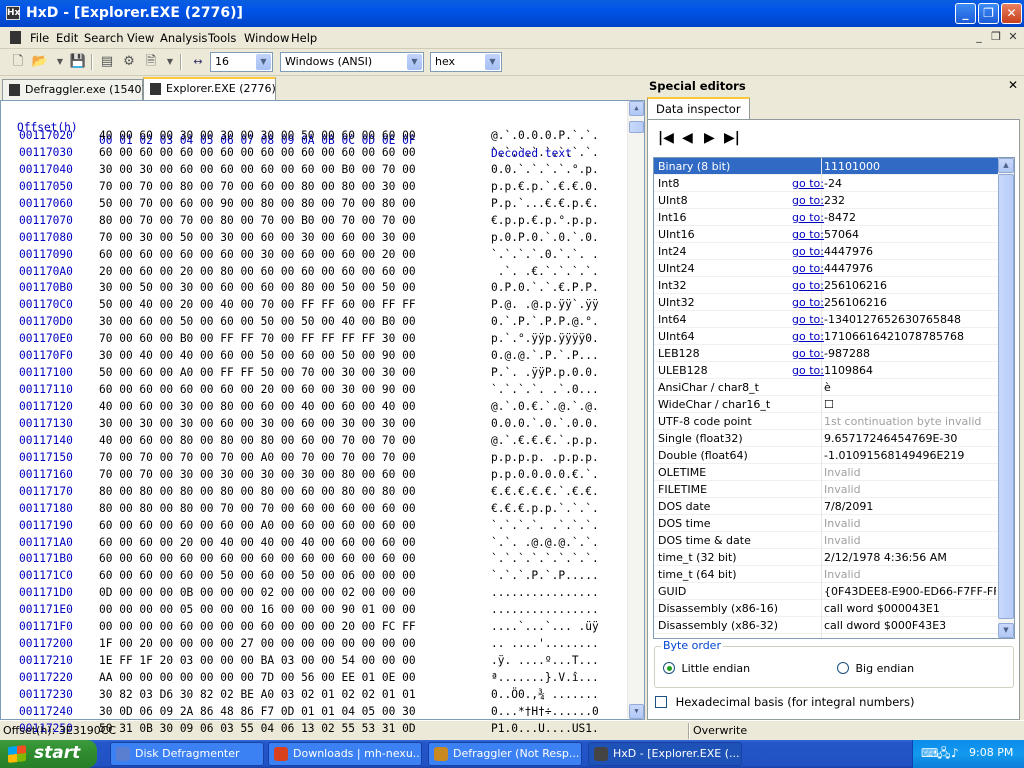 This screenshot has height=768, width=1024. I want to click on inspector-row: Double (float64) -1.01091568149496E219, so click(826, 455).